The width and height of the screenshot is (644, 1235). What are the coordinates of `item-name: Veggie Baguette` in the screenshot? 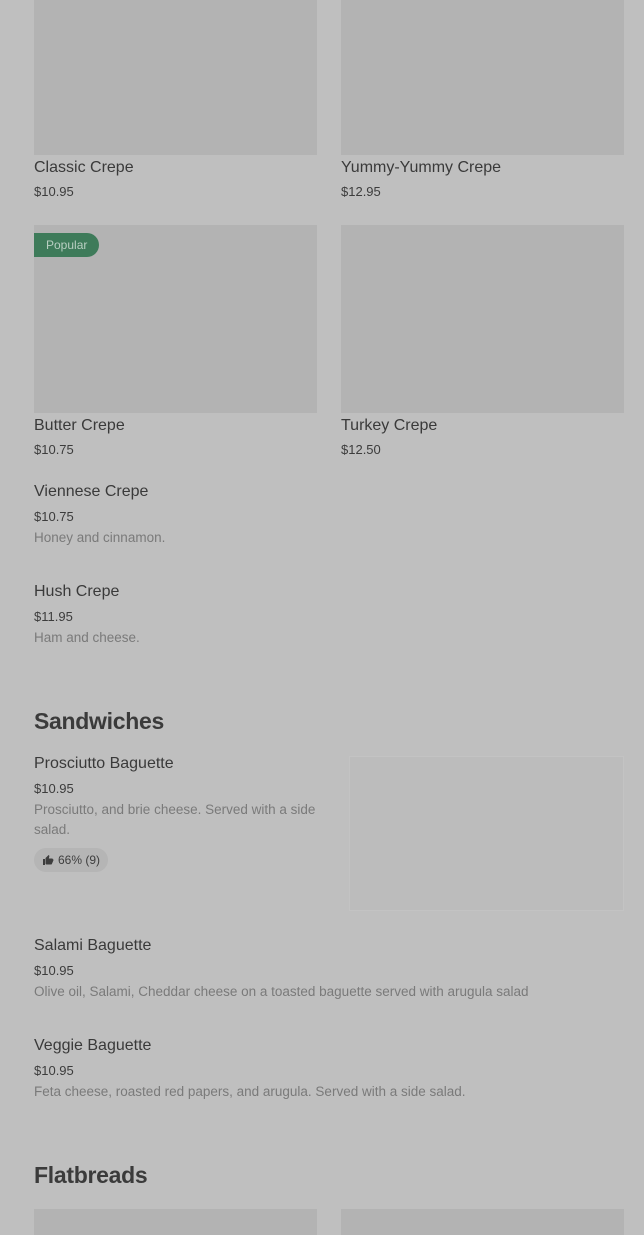 It's located at (93, 1045).